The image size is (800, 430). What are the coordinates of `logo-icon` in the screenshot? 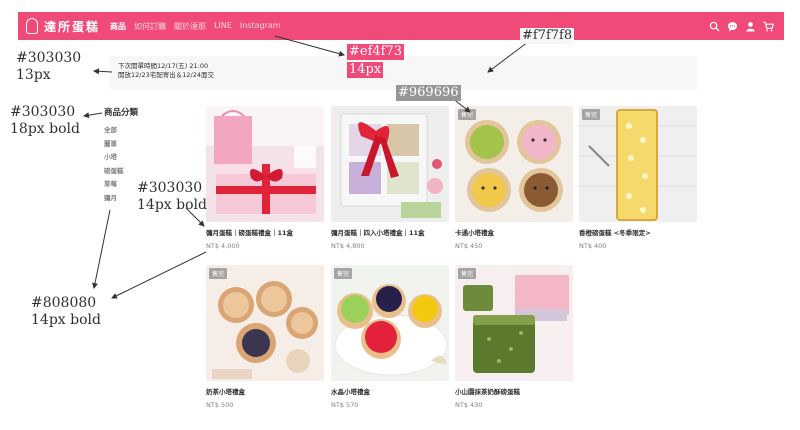 It's located at (32, 26).